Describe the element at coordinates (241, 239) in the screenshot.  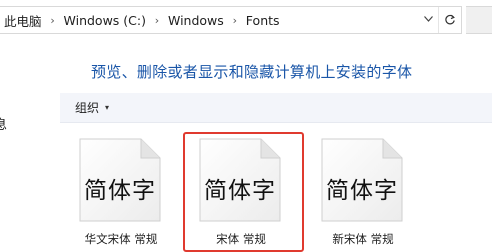
I see `font-name-label: 宋体 常规` at that location.